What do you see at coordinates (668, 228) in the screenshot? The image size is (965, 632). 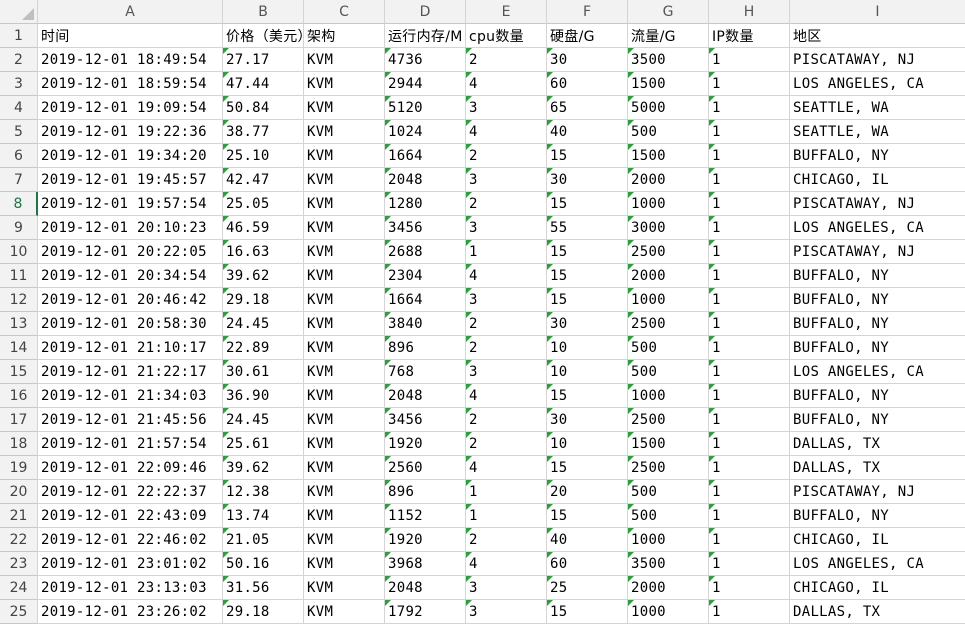 I see `cell-g9: 3000` at bounding box center [668, 228].